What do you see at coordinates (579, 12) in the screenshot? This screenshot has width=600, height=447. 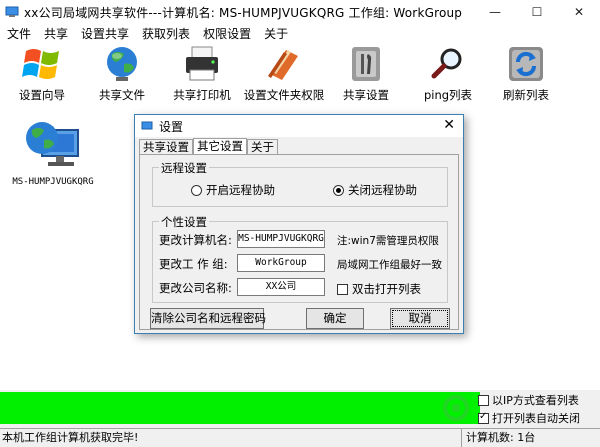 I see `close-button: ✕` at bounding box center [579, 12].